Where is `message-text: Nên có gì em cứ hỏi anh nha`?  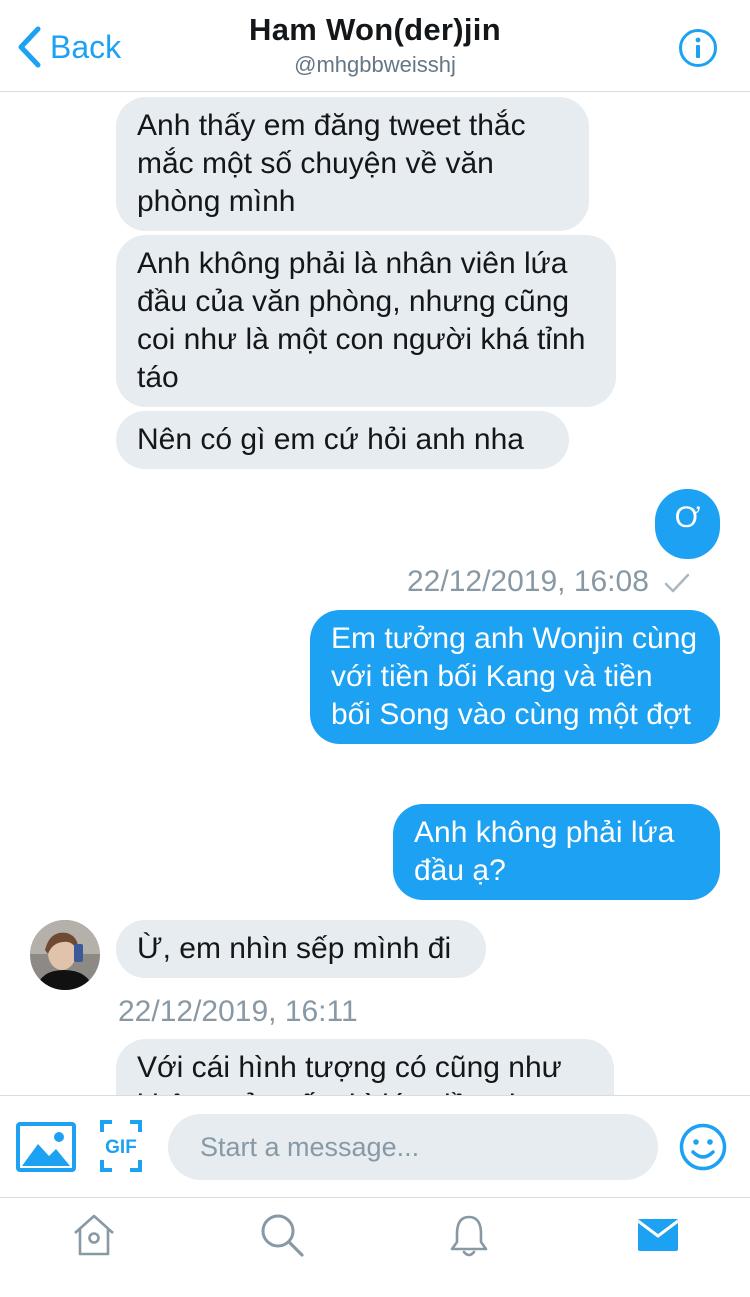
message-text: Nên có gì em cứ hỏi anh nha is located at coordinates (330, 439).